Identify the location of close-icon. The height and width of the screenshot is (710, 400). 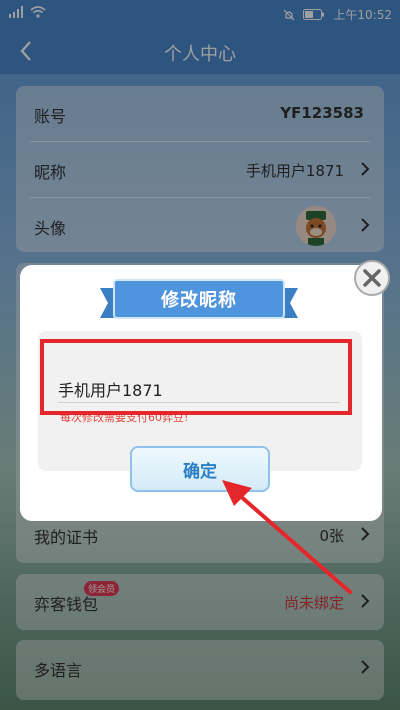
(372, 278).